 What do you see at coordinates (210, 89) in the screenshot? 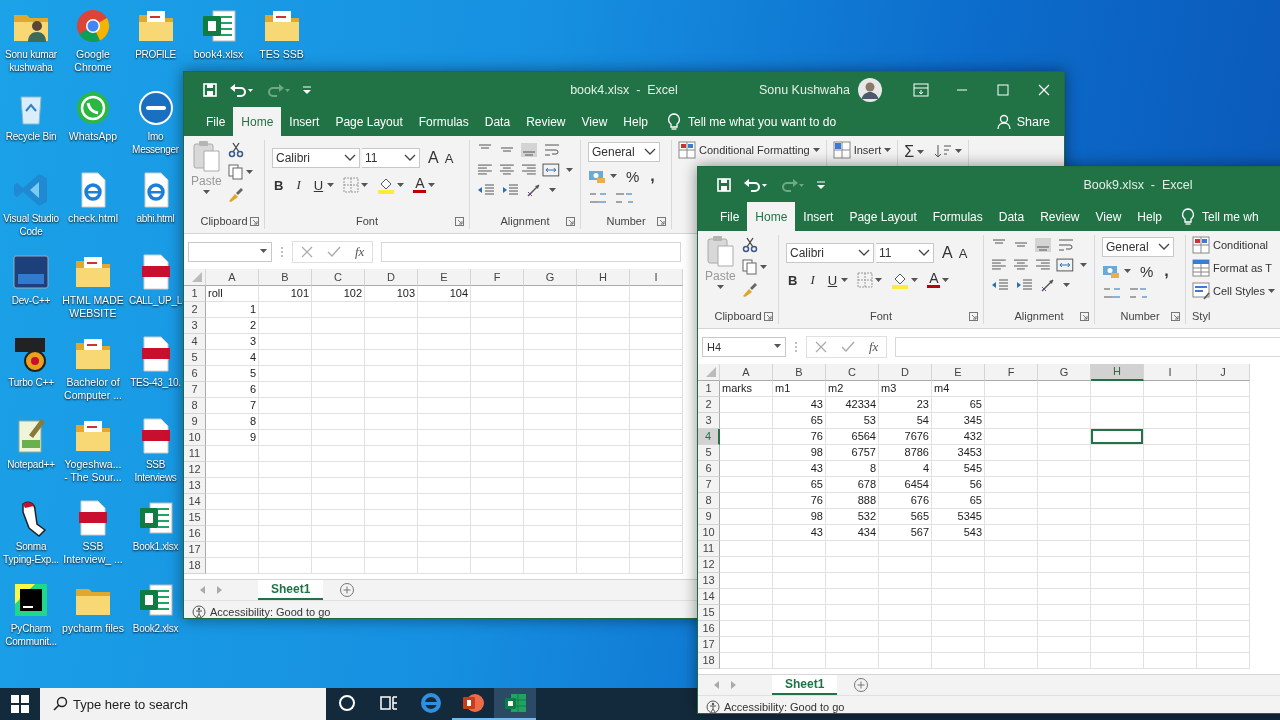
I see `save-icon` at bounding box center [210, 89].